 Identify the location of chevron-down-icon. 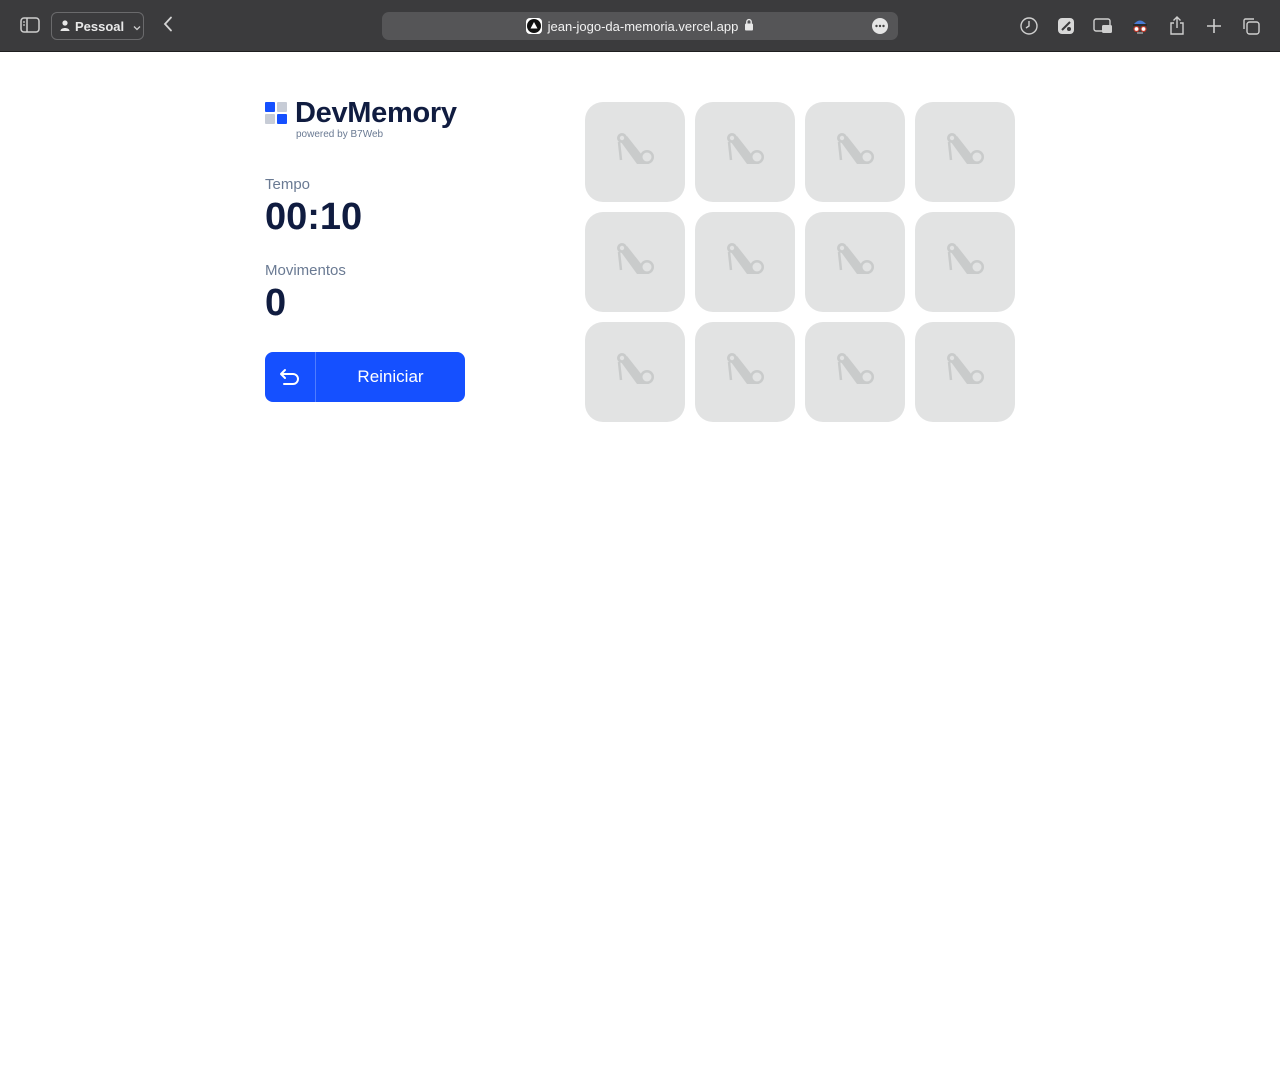
(137, 26).